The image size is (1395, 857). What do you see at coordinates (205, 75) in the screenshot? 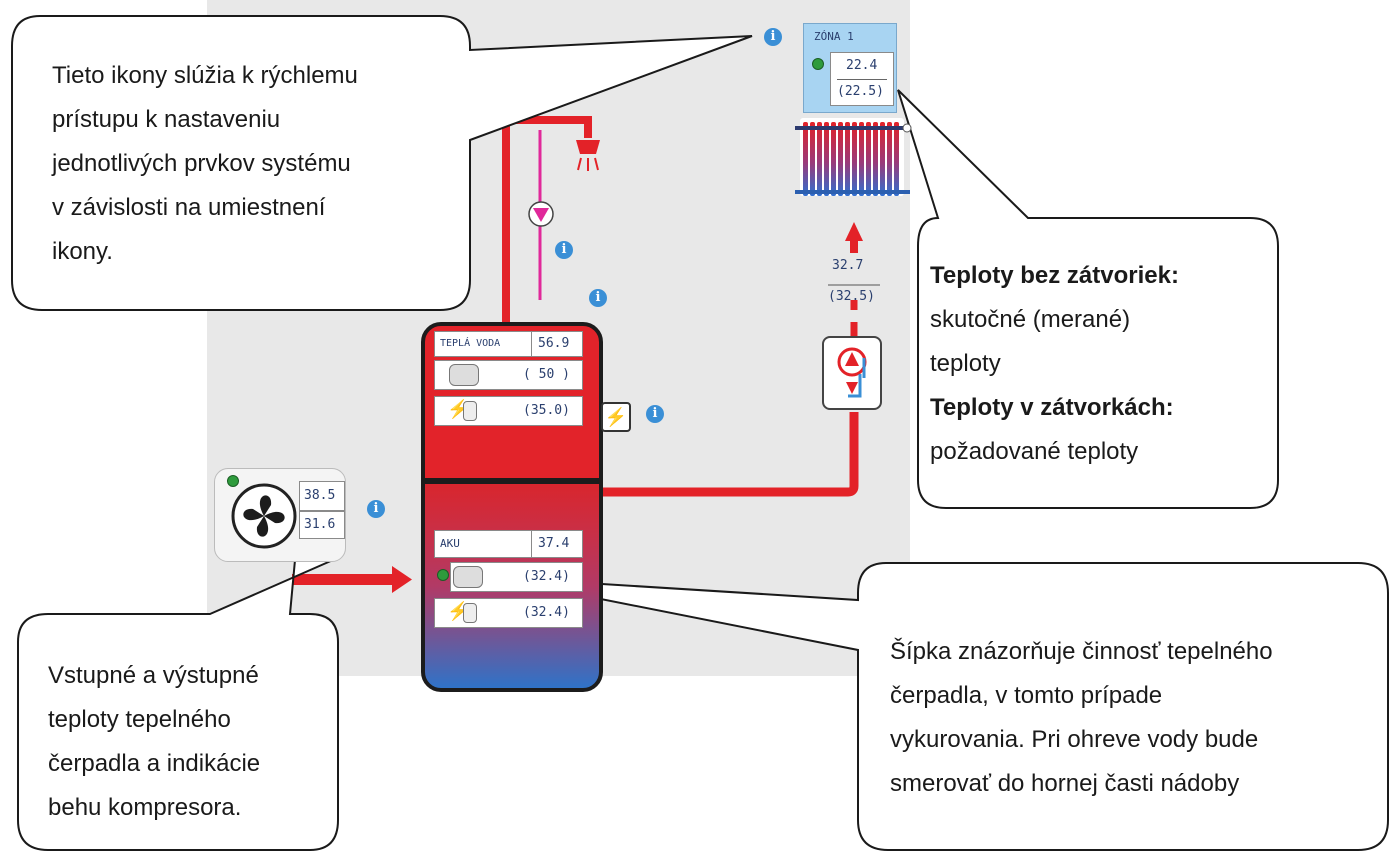
I see `callout-line: Tieto ikony slúžia k rýchlemu` at bounding box center [205, 75].